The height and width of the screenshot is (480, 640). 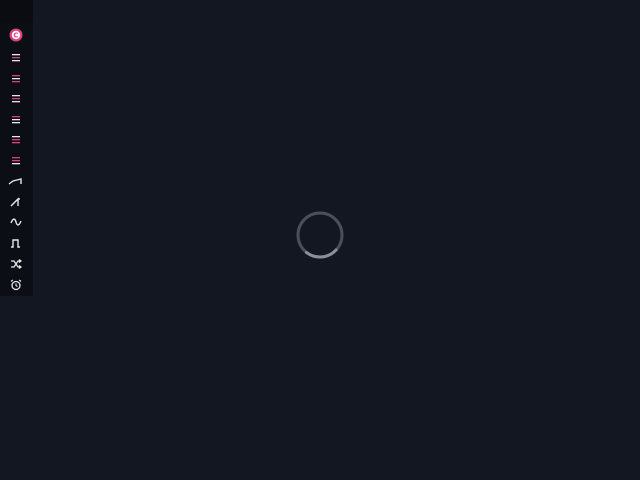 I want to click on sidebar-item-ramp, so click(x=16, y=181).